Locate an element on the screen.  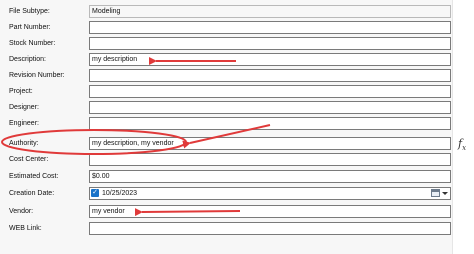
arrow-to-vendor is located at coordinates (187, 212).